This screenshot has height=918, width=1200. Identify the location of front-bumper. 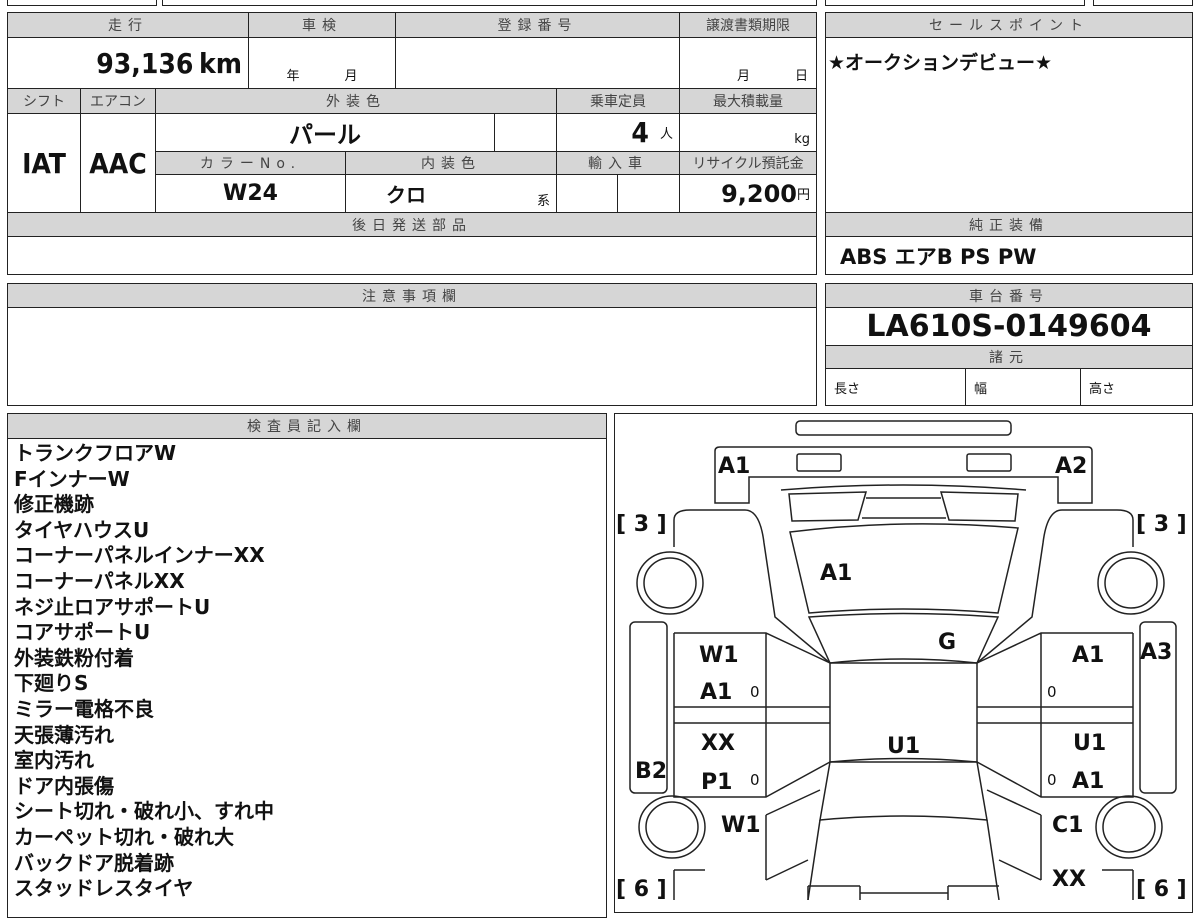
(903, 892).